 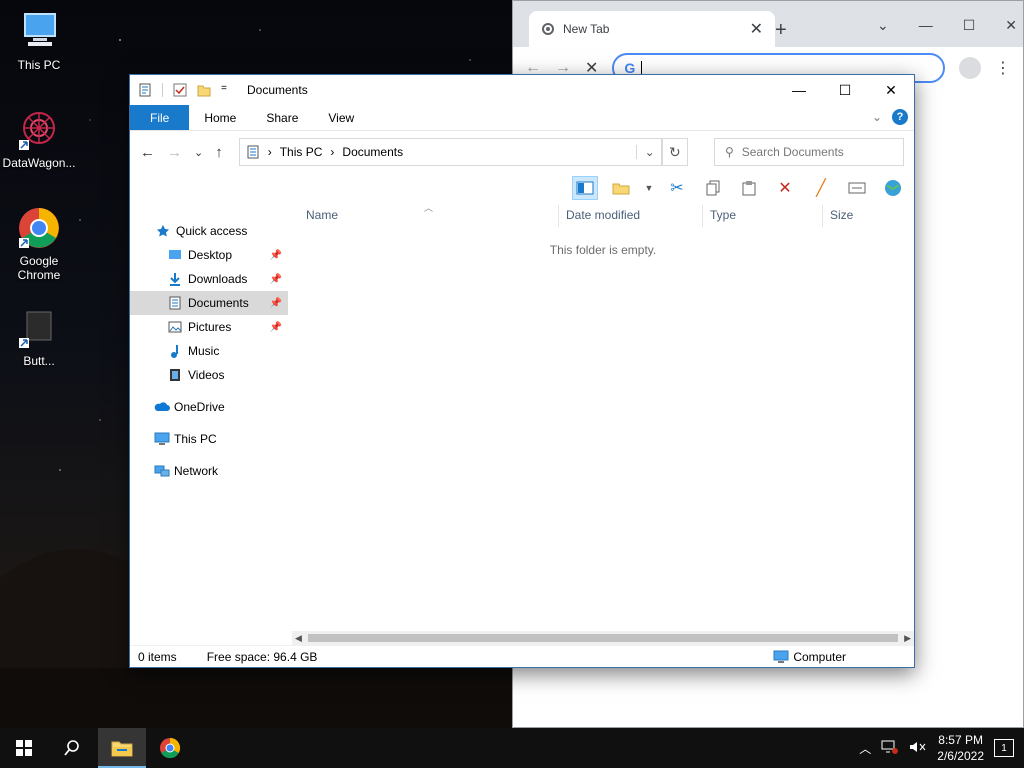 What do you see at coordinates (341, 117) in the screenshot?
I see `tab-view: View` at bounding box center [341, 117].